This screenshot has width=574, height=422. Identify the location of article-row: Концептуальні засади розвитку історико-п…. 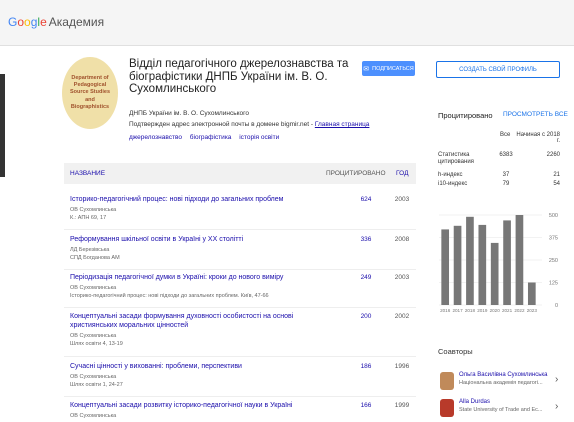
(240, 412).